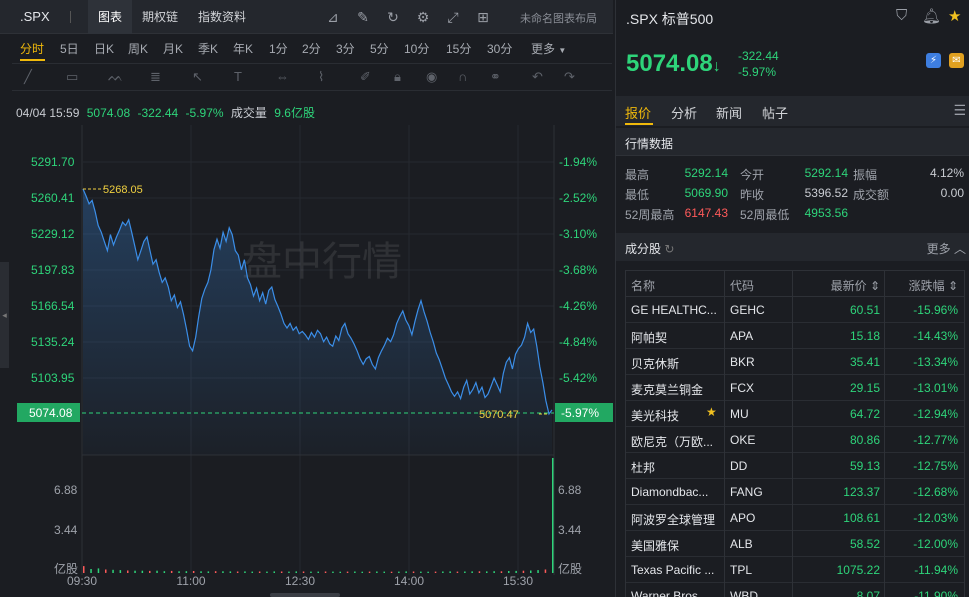 Image resolution: width=969 pixels, height=597 pixels. Describe the element at coordinates (795, 388) in the screenshot. I see `table-row: 麦克莫兰铜金 FCX 29.15 -13.01%` at that location.